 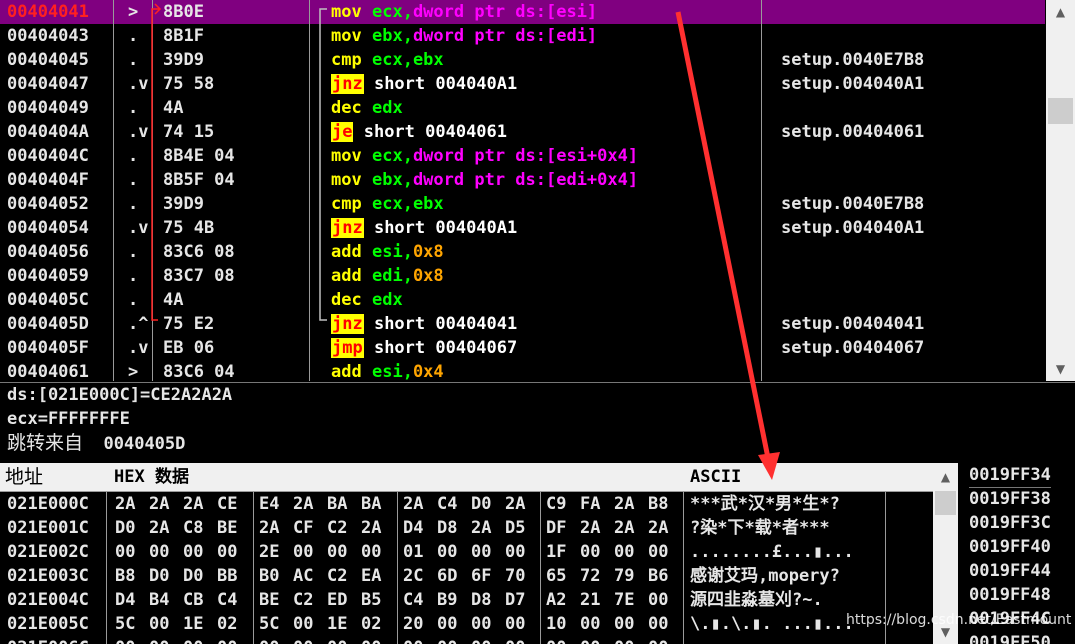 I want to click on scroll-down-icon: ▼, so click(x=1060, y=369).